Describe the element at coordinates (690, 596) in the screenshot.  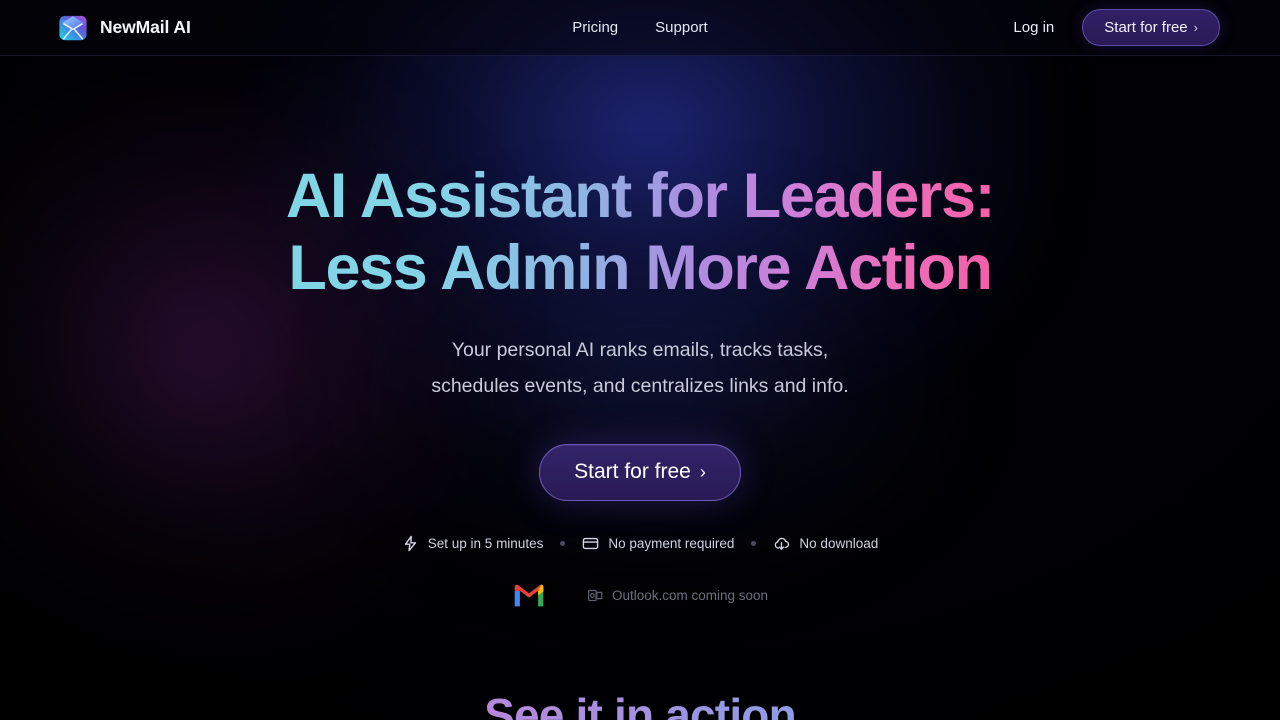
I see `outlook-label: Outlook.com coming soon` at that location.